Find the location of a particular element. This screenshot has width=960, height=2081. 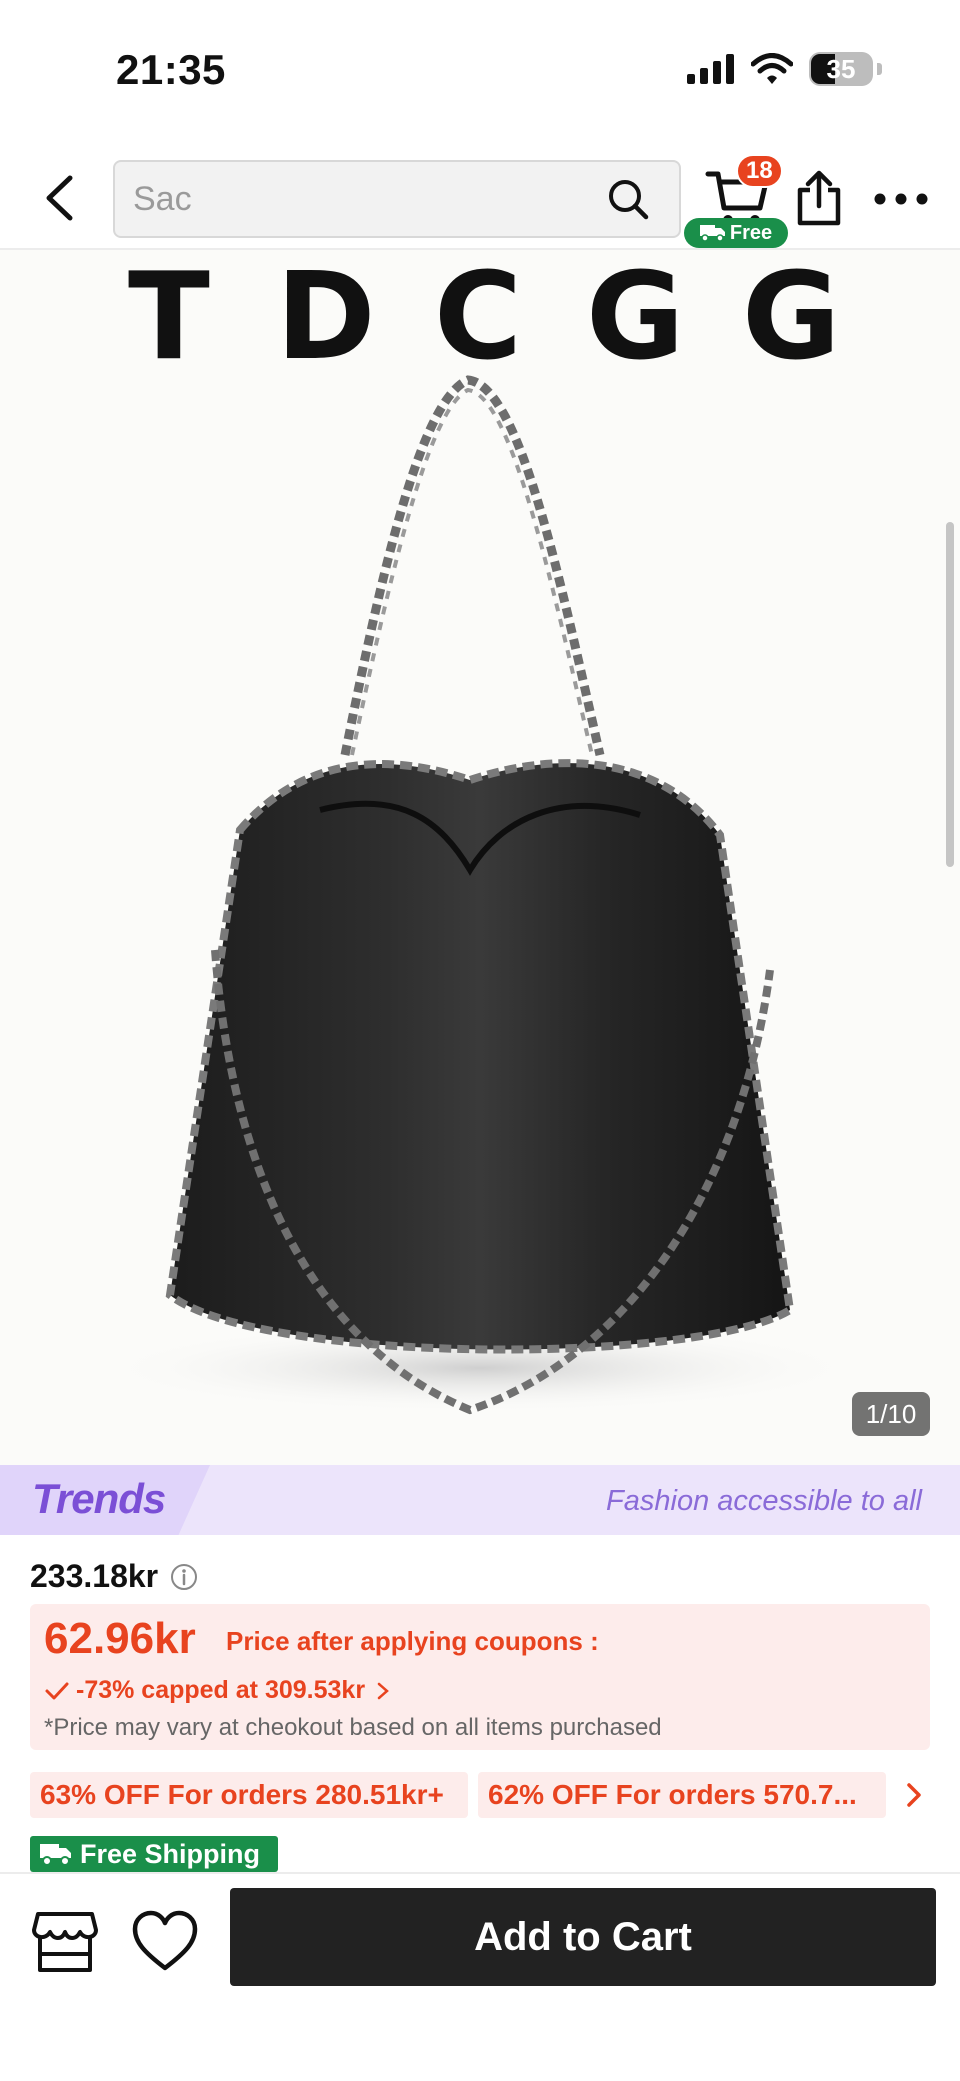

image-counter: 1/10 is located at coordinates (891, 1414).